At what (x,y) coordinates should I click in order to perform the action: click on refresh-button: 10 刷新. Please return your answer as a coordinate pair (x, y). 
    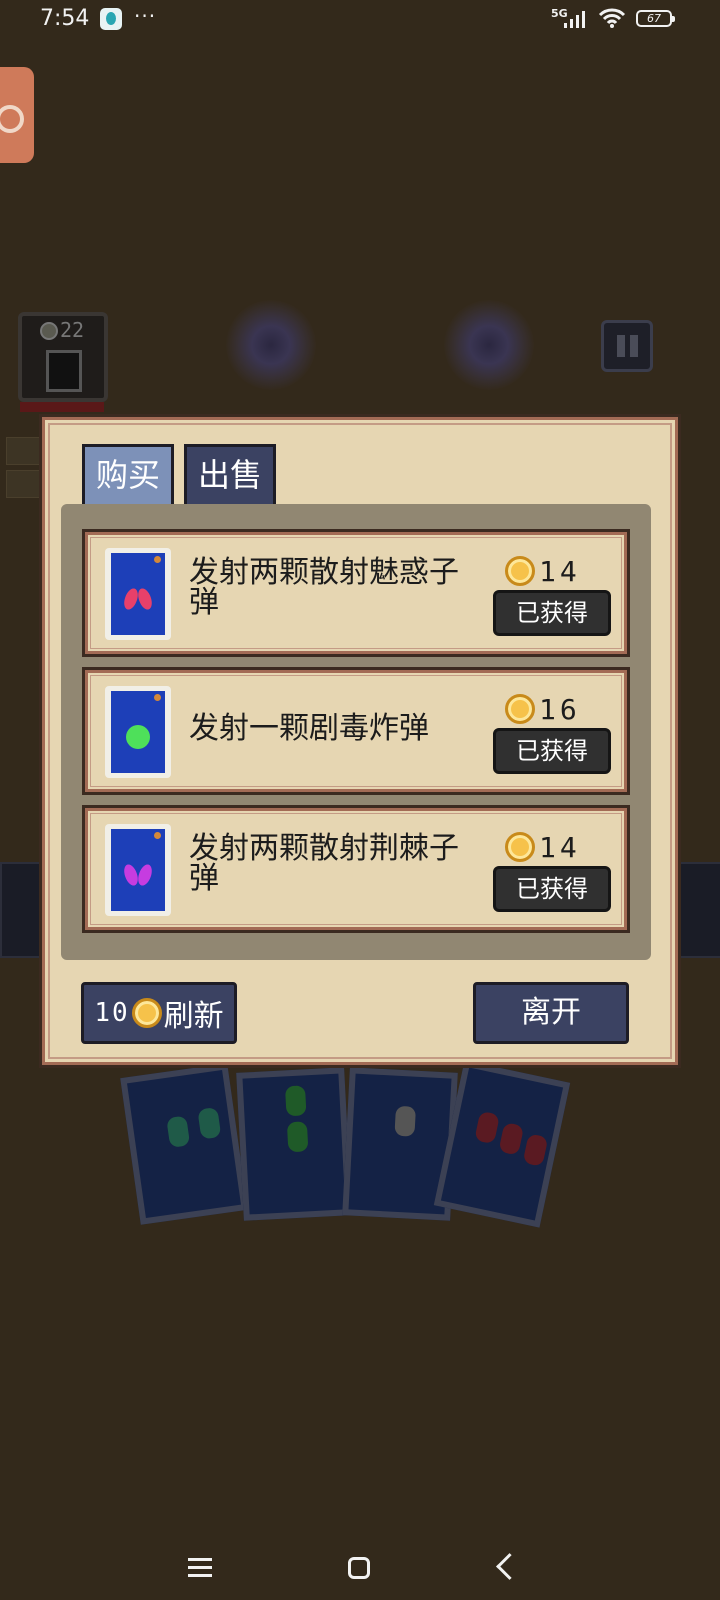
    Looking at the image, I should click on (159, 1013).